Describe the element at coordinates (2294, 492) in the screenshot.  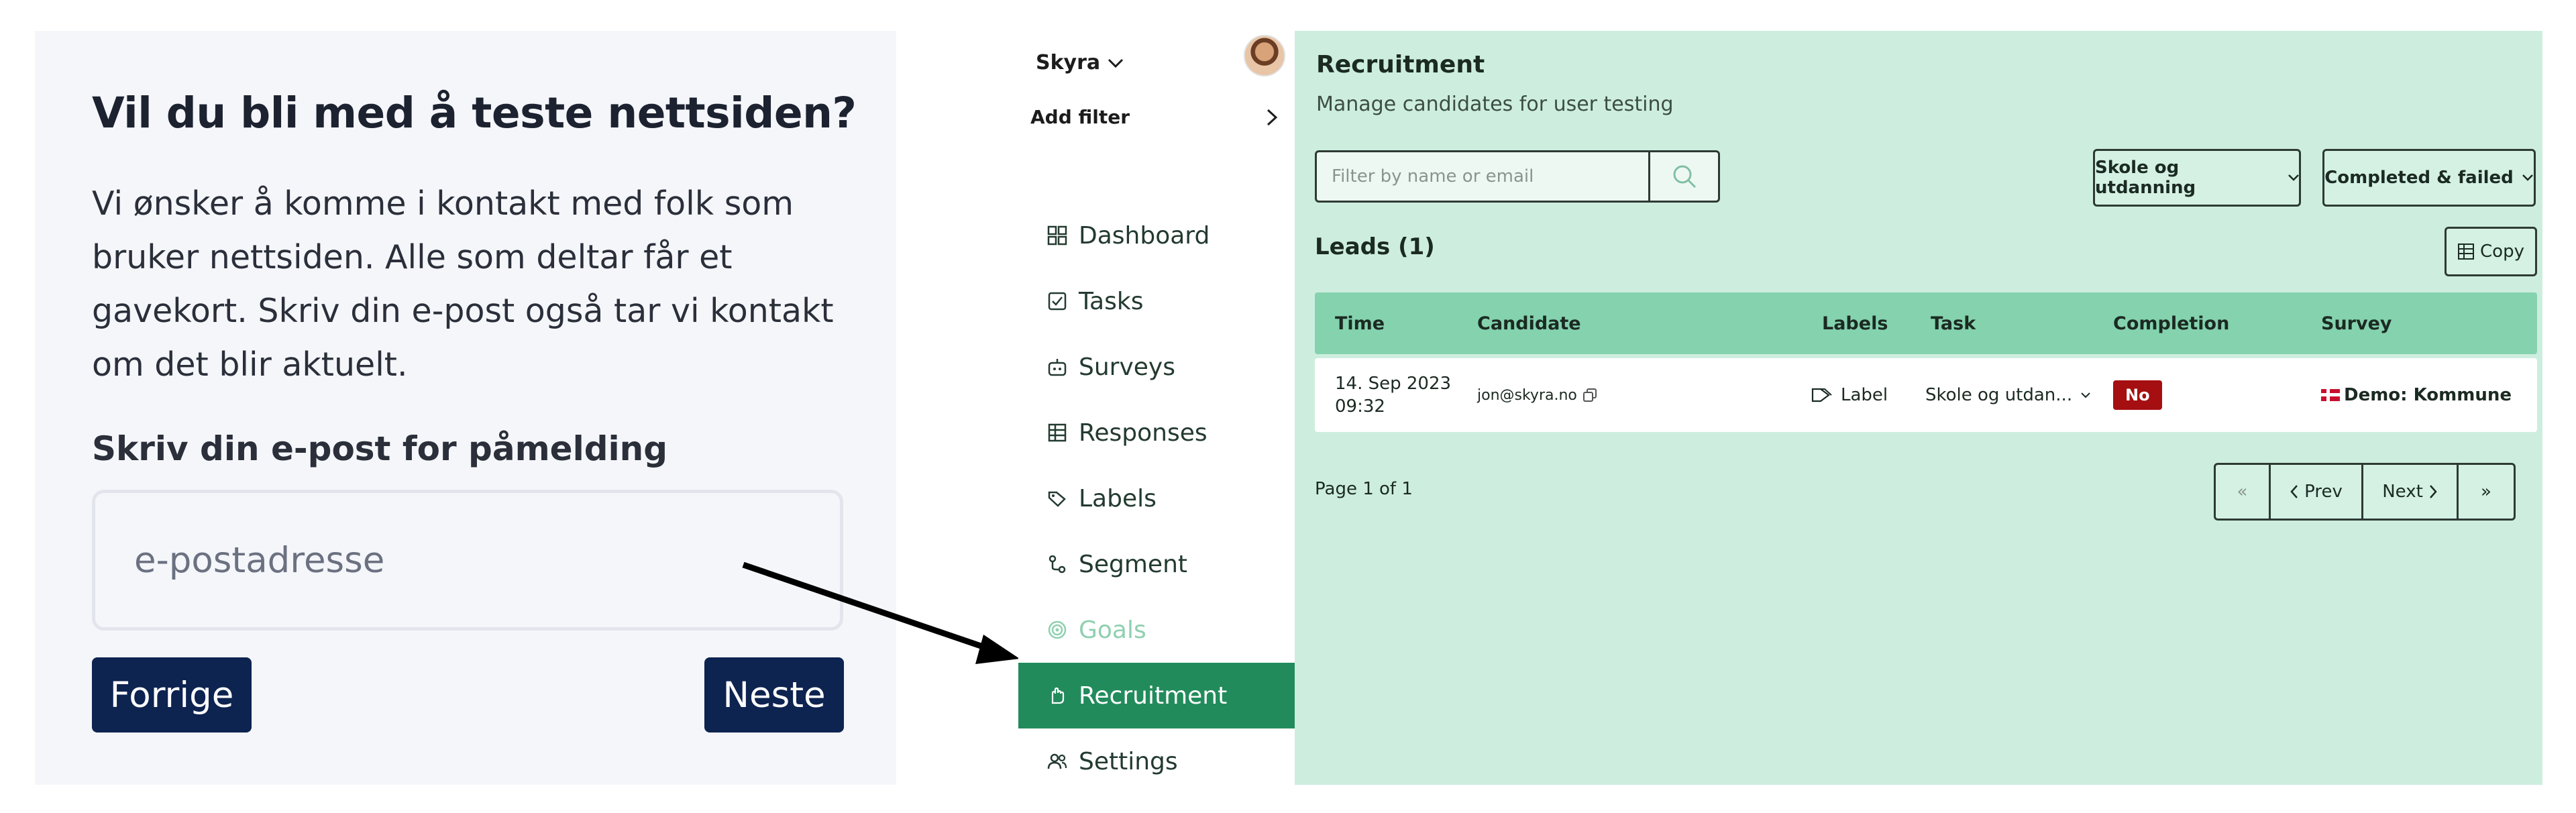
I see `chevron-left-icon` at that location.